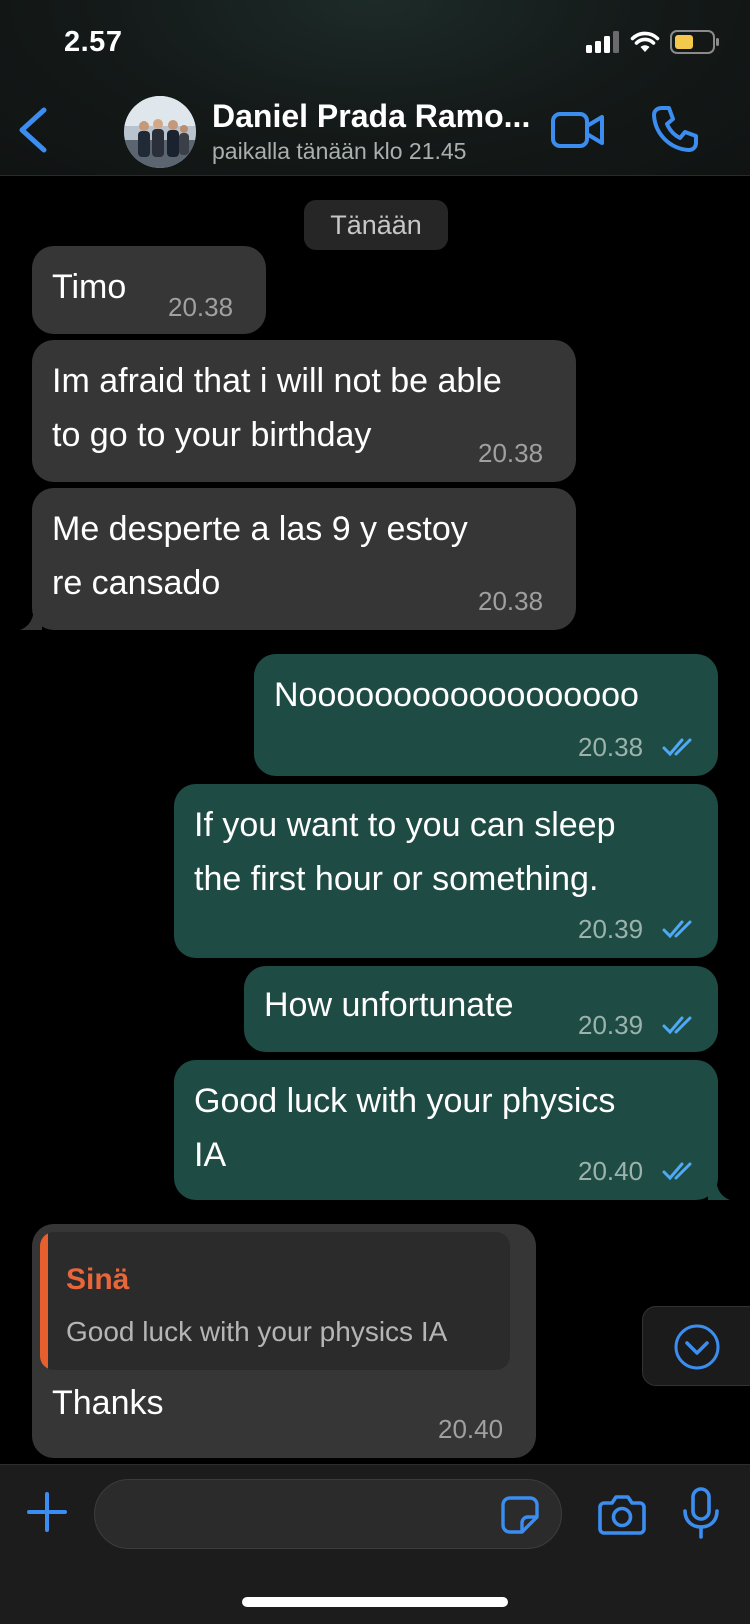 The image size is (750, 1624). I want to click on voice-message-button, so click(701, 1513).